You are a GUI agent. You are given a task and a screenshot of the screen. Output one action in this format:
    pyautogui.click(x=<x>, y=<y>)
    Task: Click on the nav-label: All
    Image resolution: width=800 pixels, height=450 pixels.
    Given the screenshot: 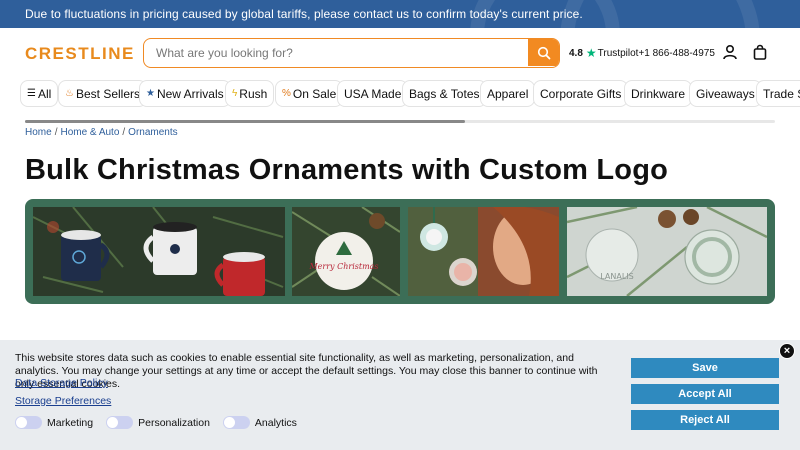 What is the action you would take?
    pyautogui.click(x=44, y=93)
    